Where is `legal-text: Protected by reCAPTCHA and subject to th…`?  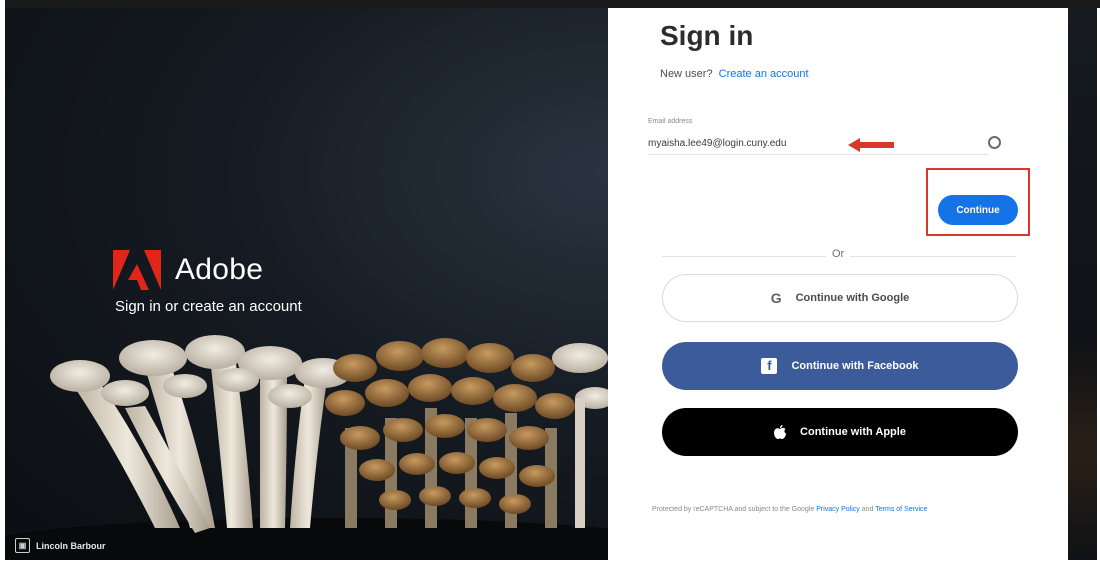 legal-text: Protected by reCAPTCHA and subject to th… is located at coordinates (837, 510).